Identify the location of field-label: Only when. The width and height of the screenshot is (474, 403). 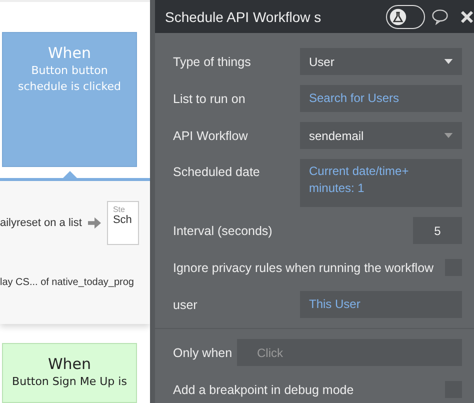
(202, 353).